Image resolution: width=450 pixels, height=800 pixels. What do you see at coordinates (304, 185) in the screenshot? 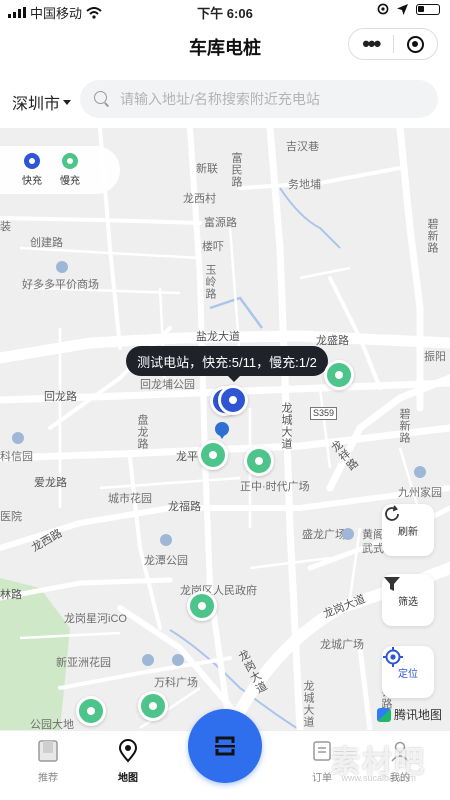
I see `map-label: 务地埔` at bounding box center [304, 185].